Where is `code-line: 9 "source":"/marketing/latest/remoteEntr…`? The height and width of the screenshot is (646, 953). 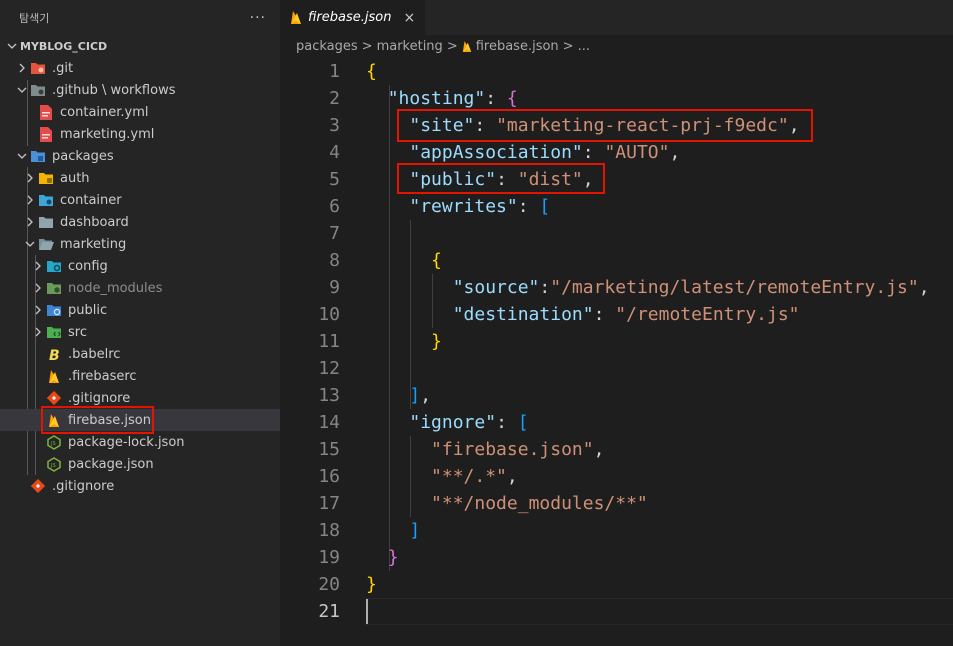 code-line: 9 "source":"/marketing/latest/remoteEntr… is located at coordinates (616, 287).